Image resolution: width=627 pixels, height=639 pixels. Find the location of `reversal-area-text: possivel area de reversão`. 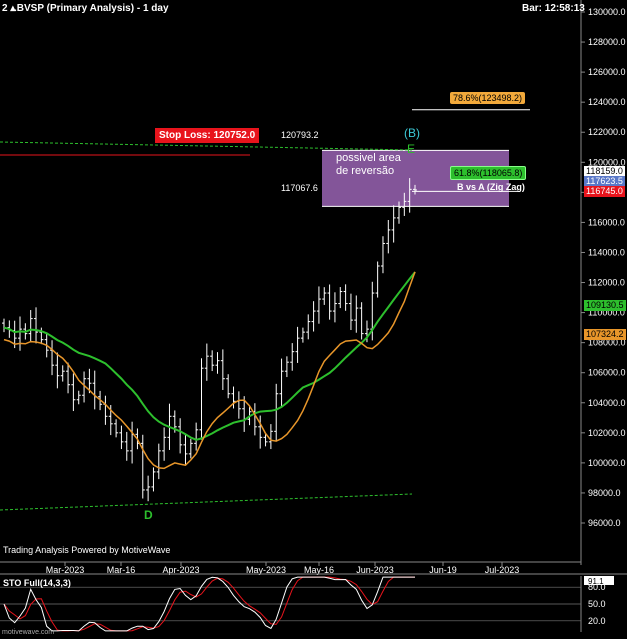

reversal-area-text: possivel area de reversão is located at coordinates (368, 165).